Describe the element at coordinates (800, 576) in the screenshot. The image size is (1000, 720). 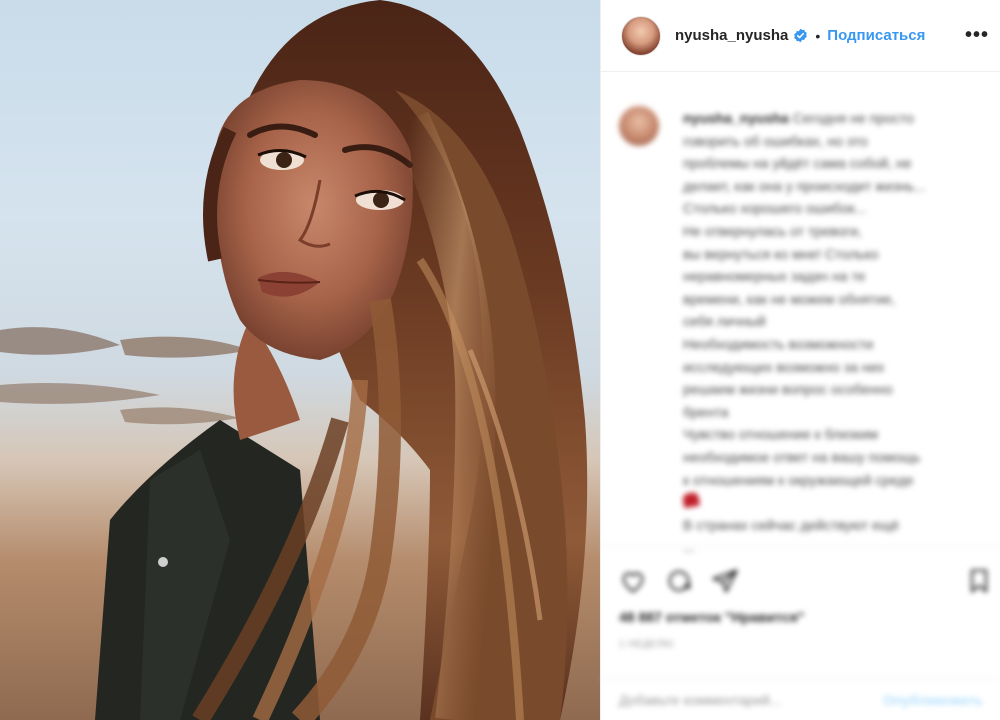
I see `action-bar` at that location.